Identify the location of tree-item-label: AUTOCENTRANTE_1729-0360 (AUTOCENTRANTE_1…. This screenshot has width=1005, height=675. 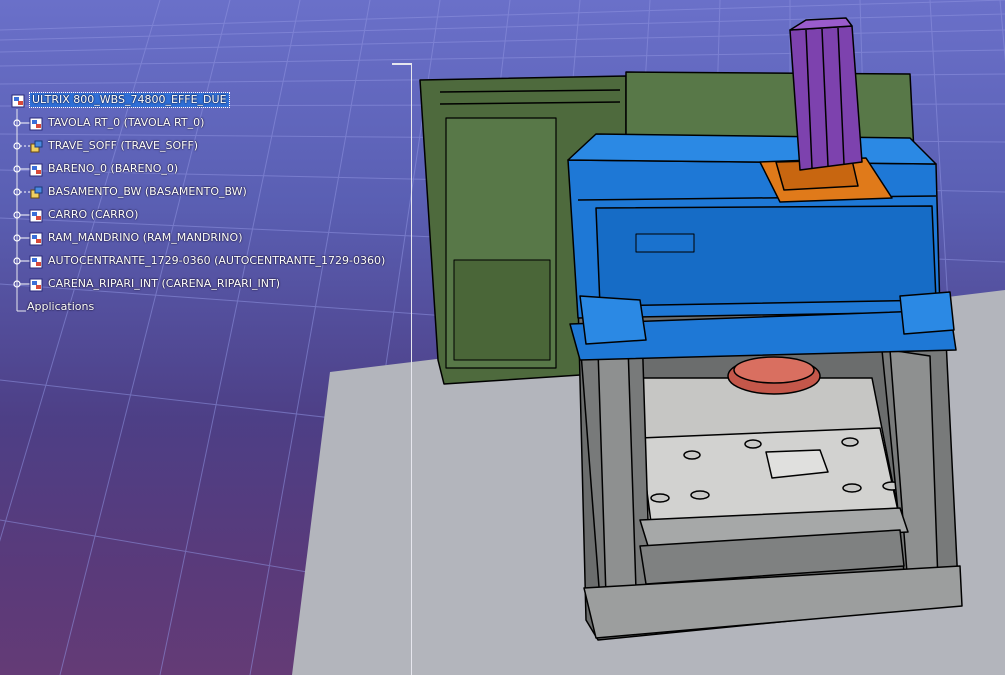
(217, 260).